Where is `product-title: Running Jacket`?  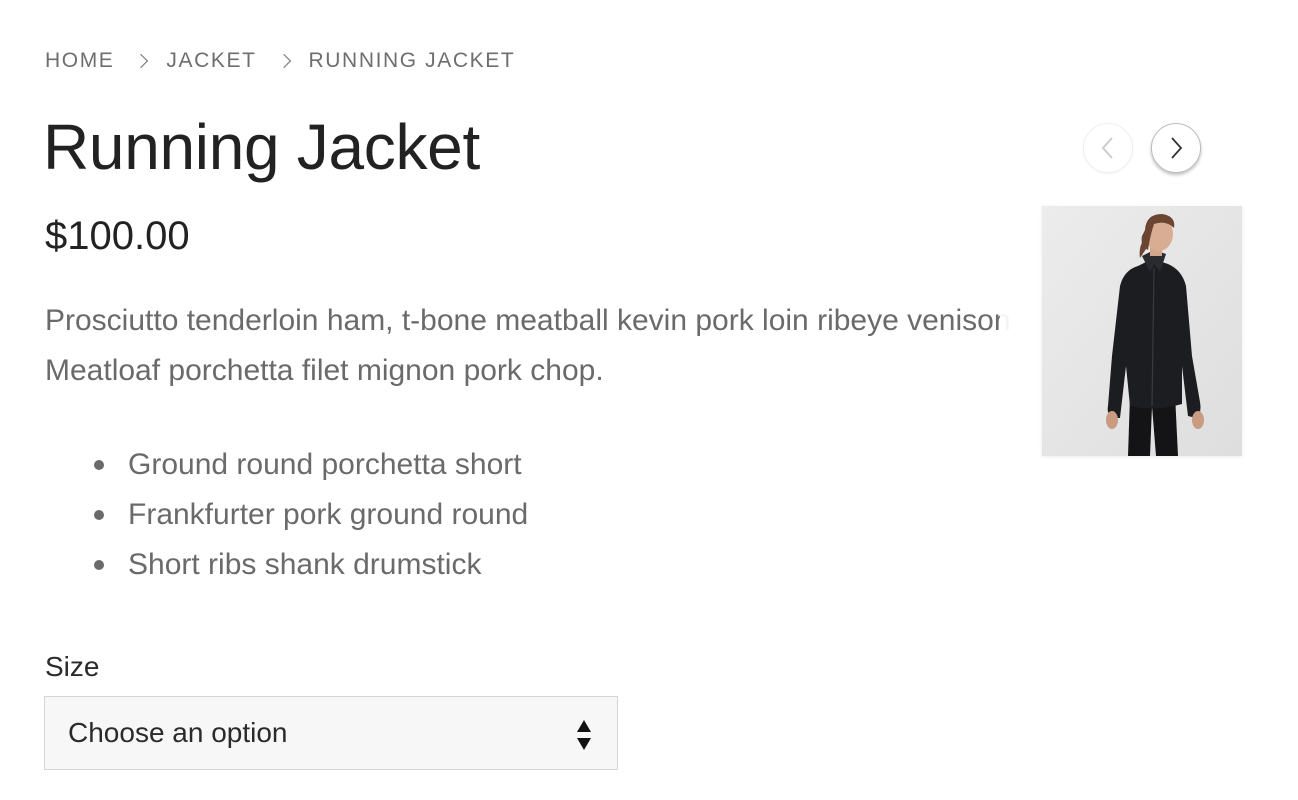 product-title: Running Jacket is located at coordinates (261, 147).